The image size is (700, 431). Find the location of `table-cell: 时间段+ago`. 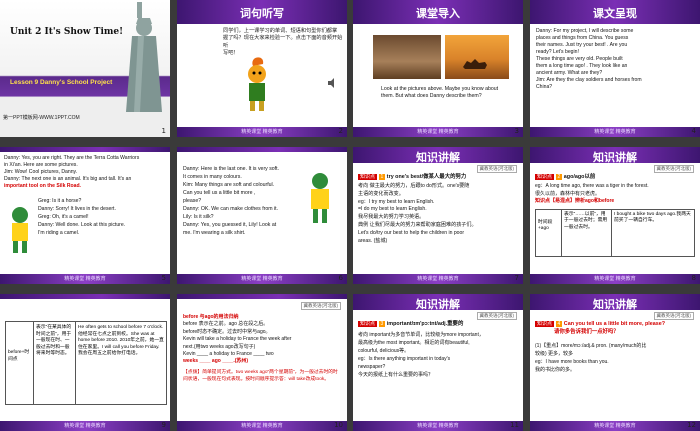

table-cell: 时间段+ago is located at coordinates (549, 233).